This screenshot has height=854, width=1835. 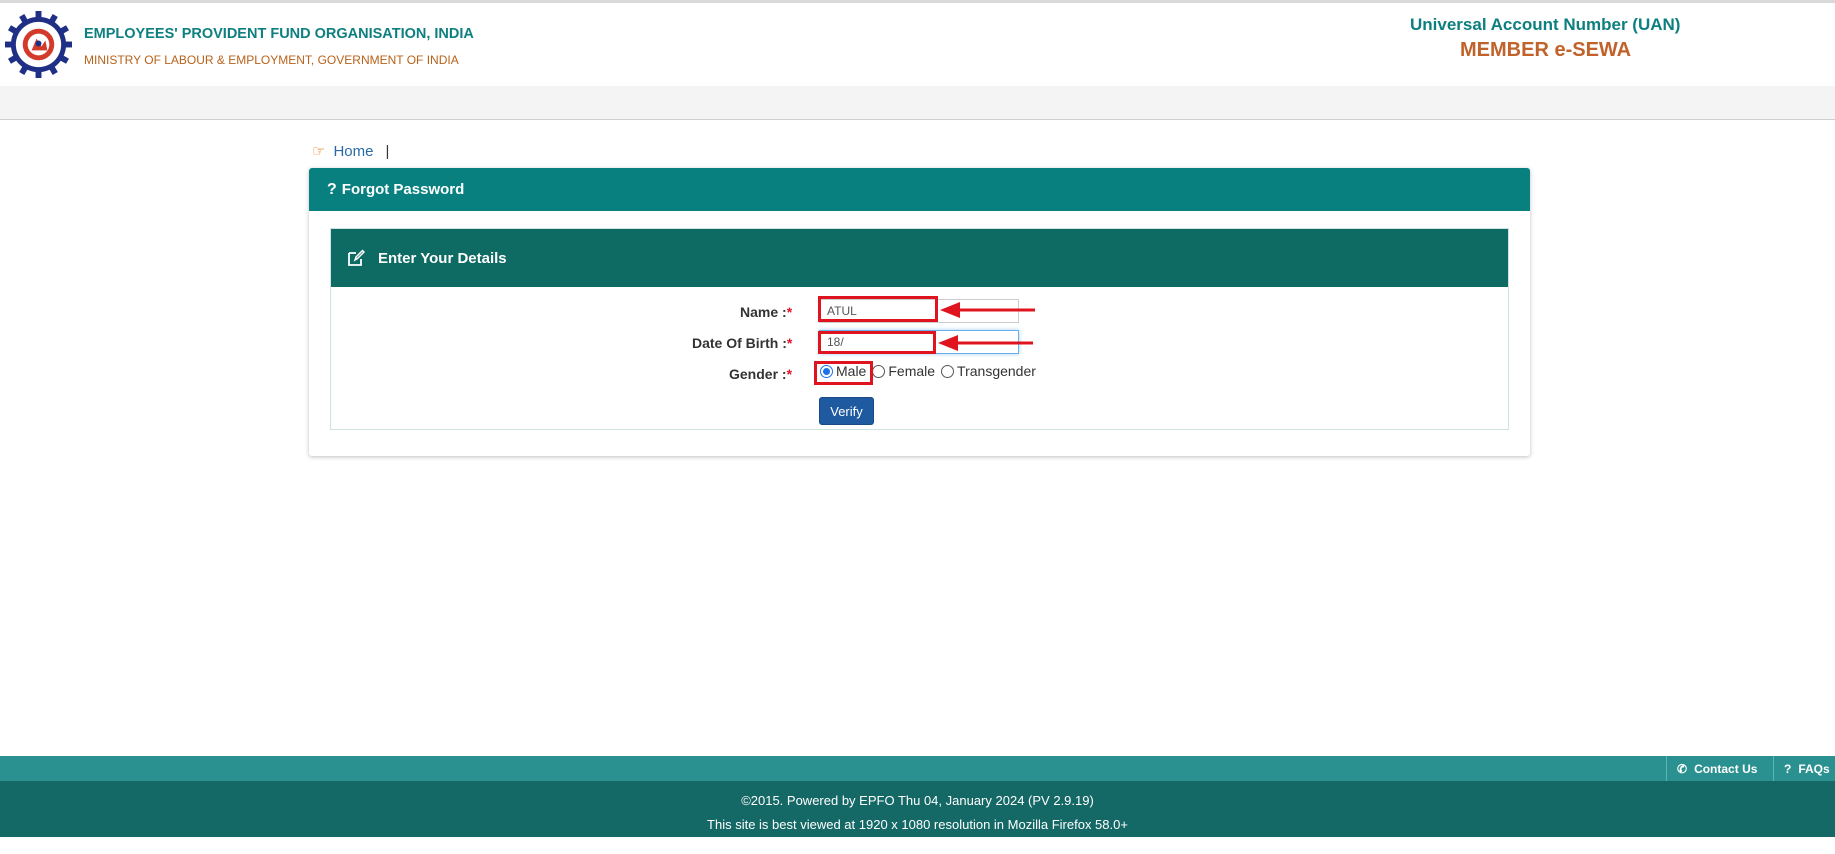 I want to click on footer-links-bar, so click(x=917, y=768).